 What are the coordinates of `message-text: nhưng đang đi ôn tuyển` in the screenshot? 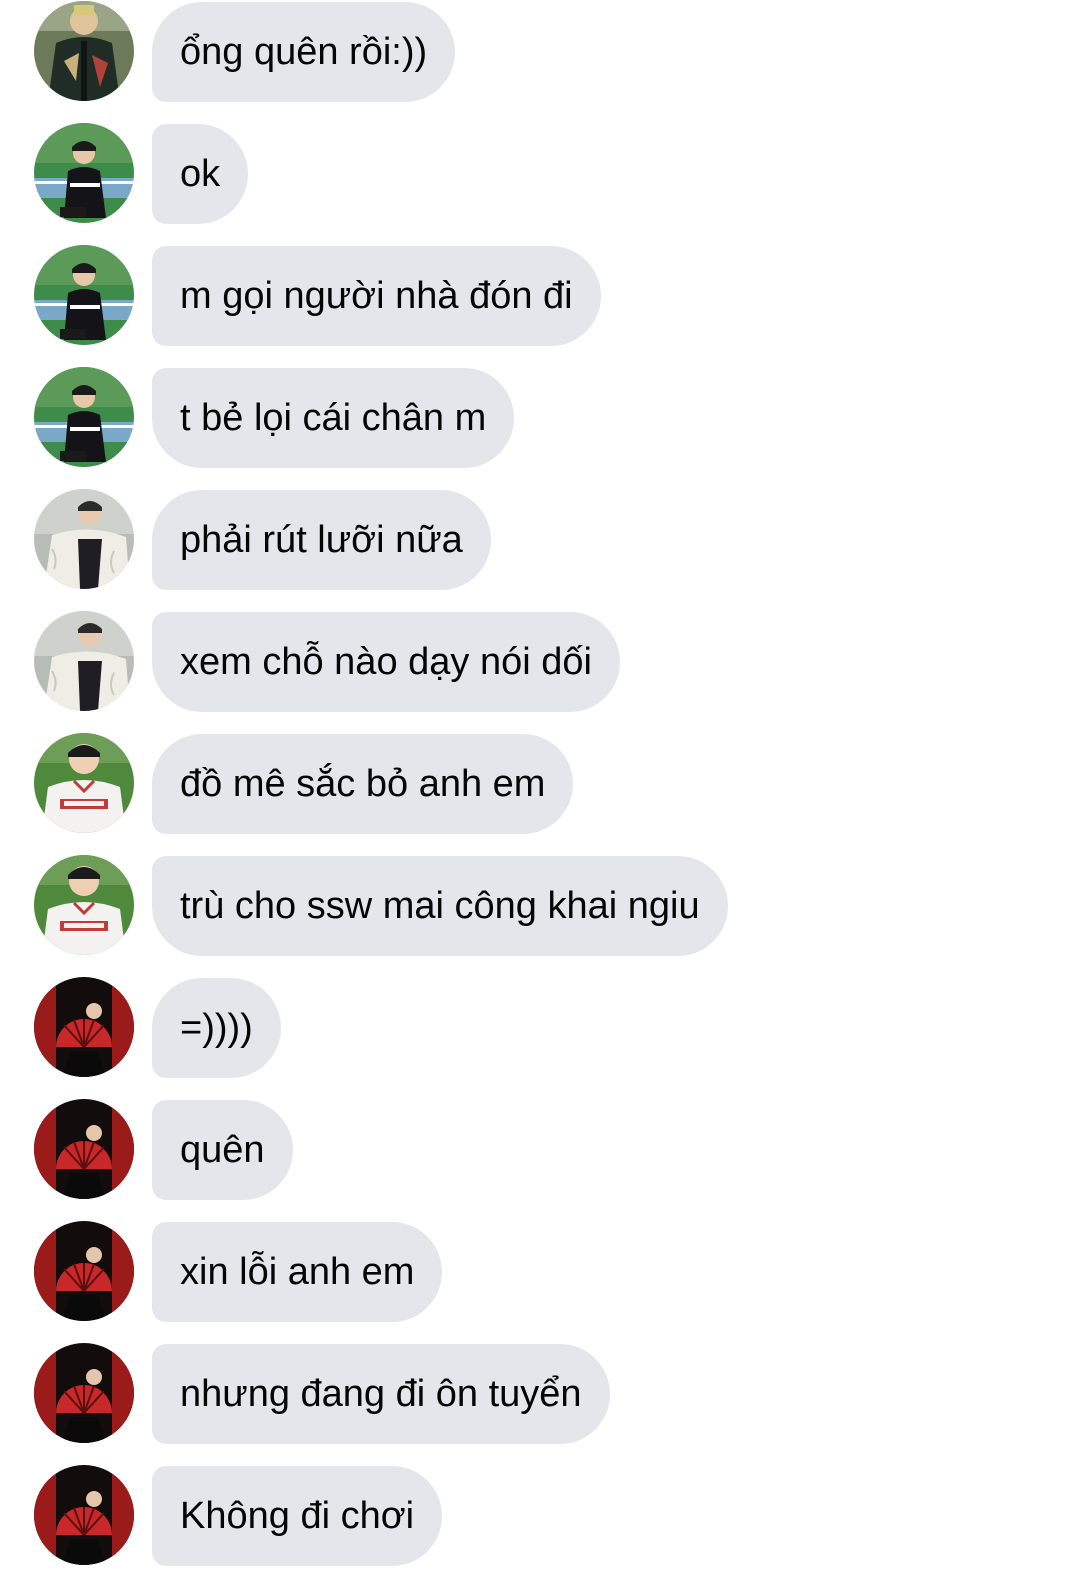 It's located at (381, 1394).